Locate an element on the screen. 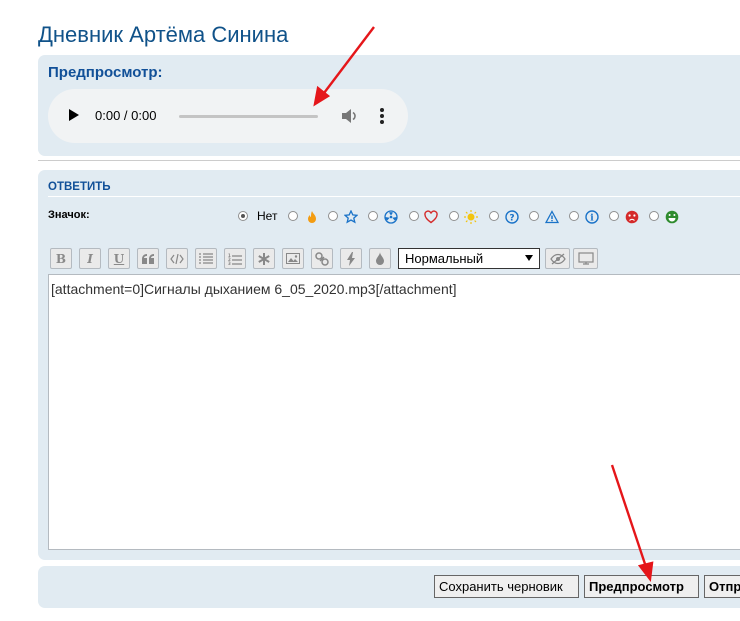  annotation-arrow-preview-button is located at coordinates (632, 523).